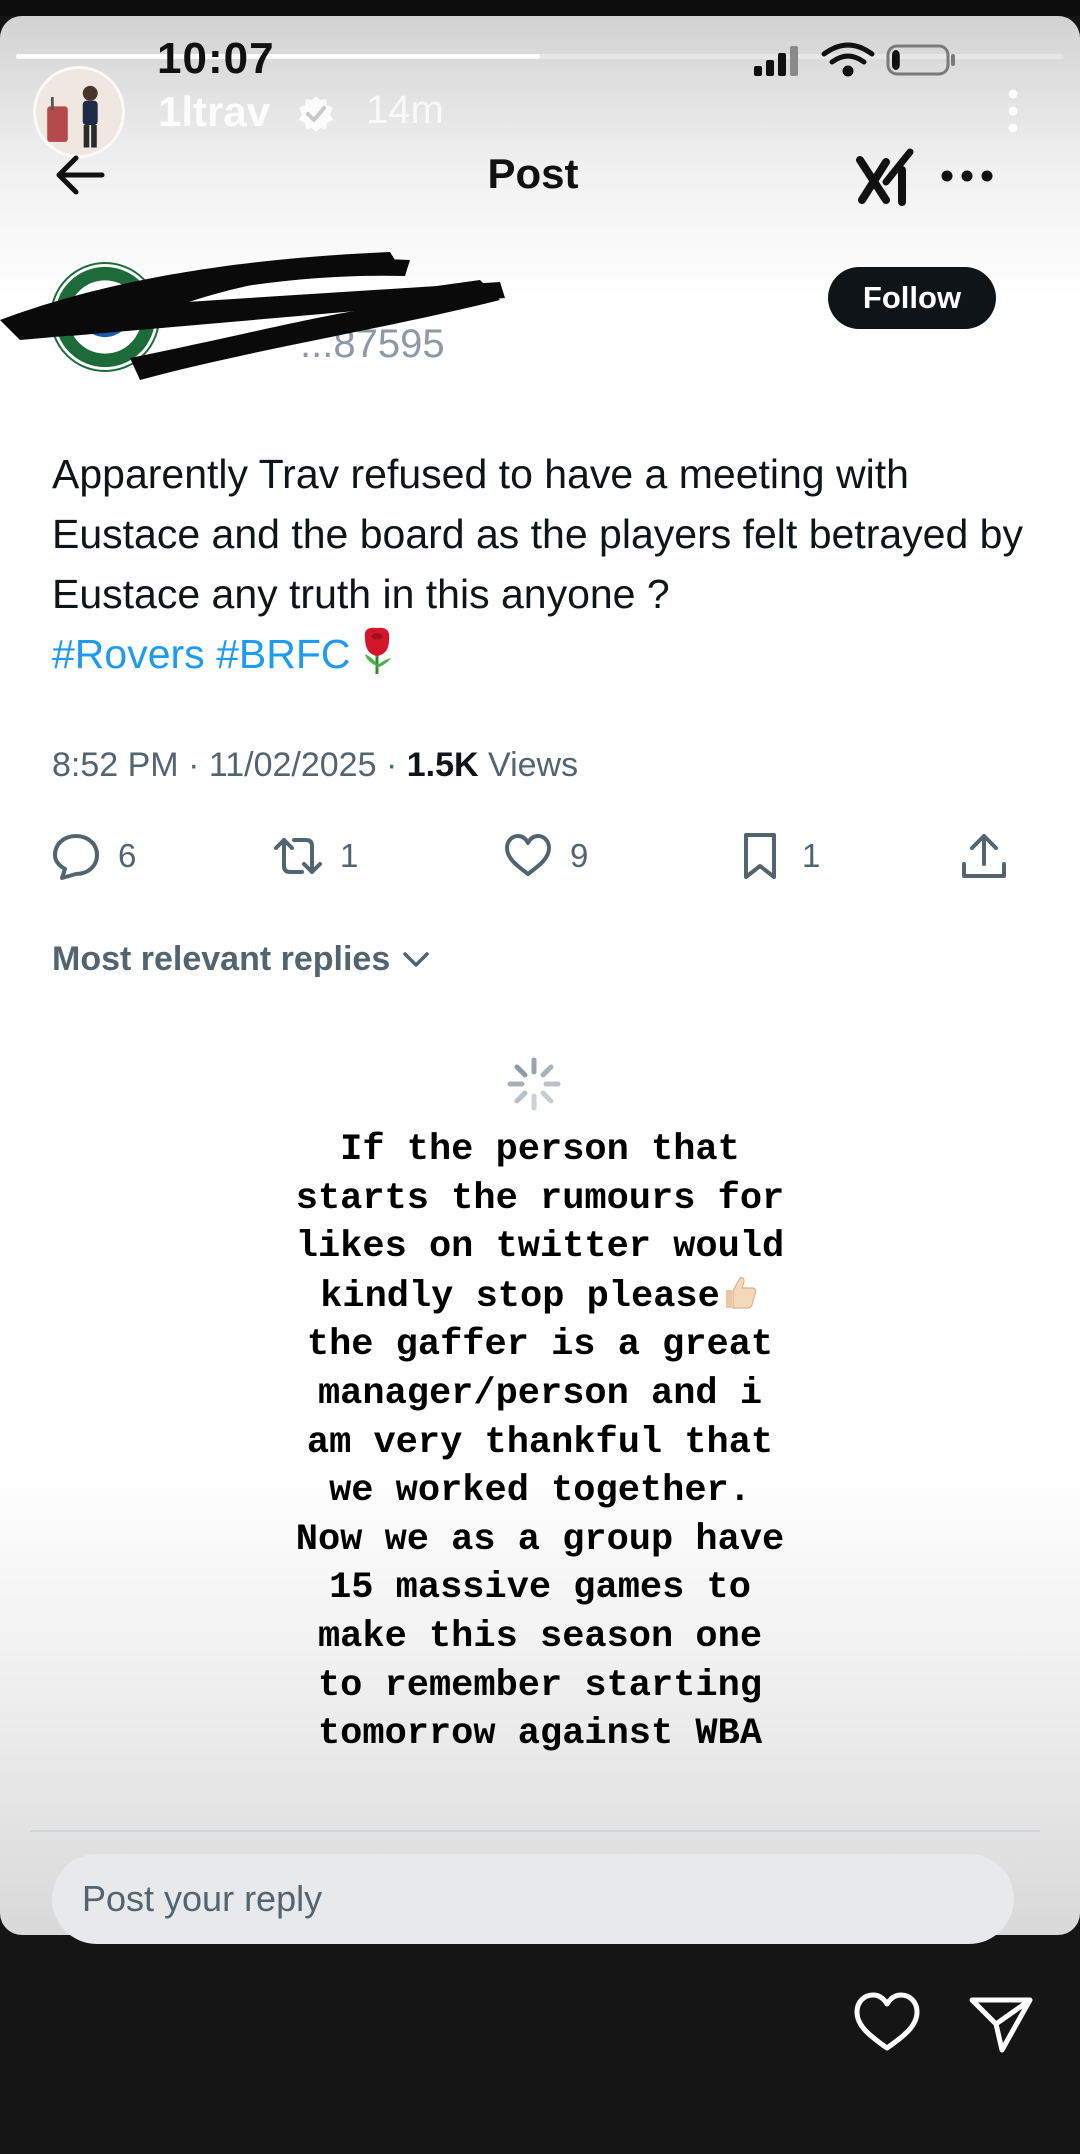 Image resolution: width=1080 pixels, height=2154 pixels. I want to click on chevron-down-icon, so click(416, 959).